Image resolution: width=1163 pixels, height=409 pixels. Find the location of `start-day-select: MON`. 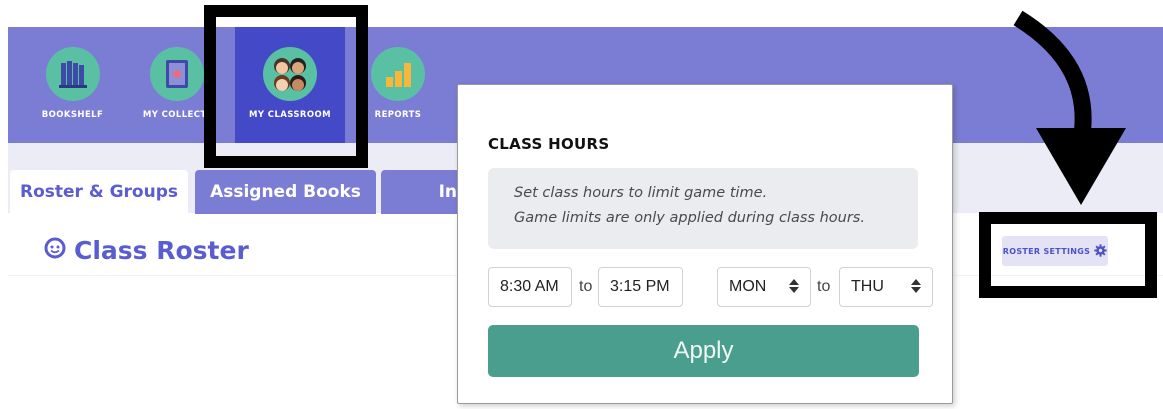

start-day-select: MON is located at coordinates (764, 287).